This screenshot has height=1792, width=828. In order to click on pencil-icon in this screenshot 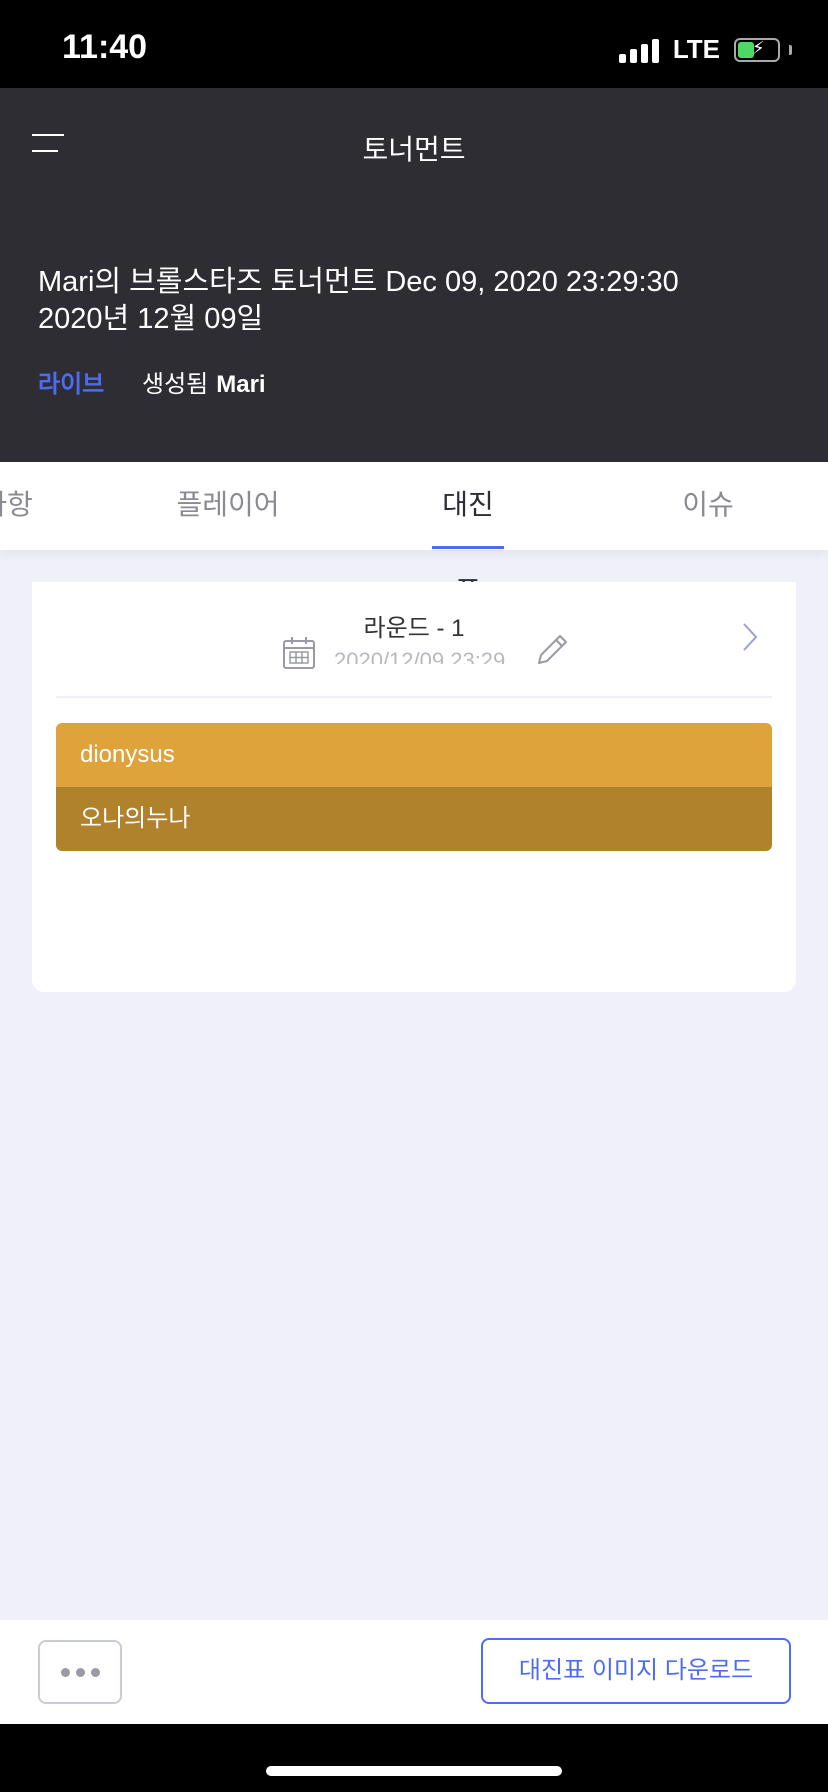, I will do `click(551, 649)`.